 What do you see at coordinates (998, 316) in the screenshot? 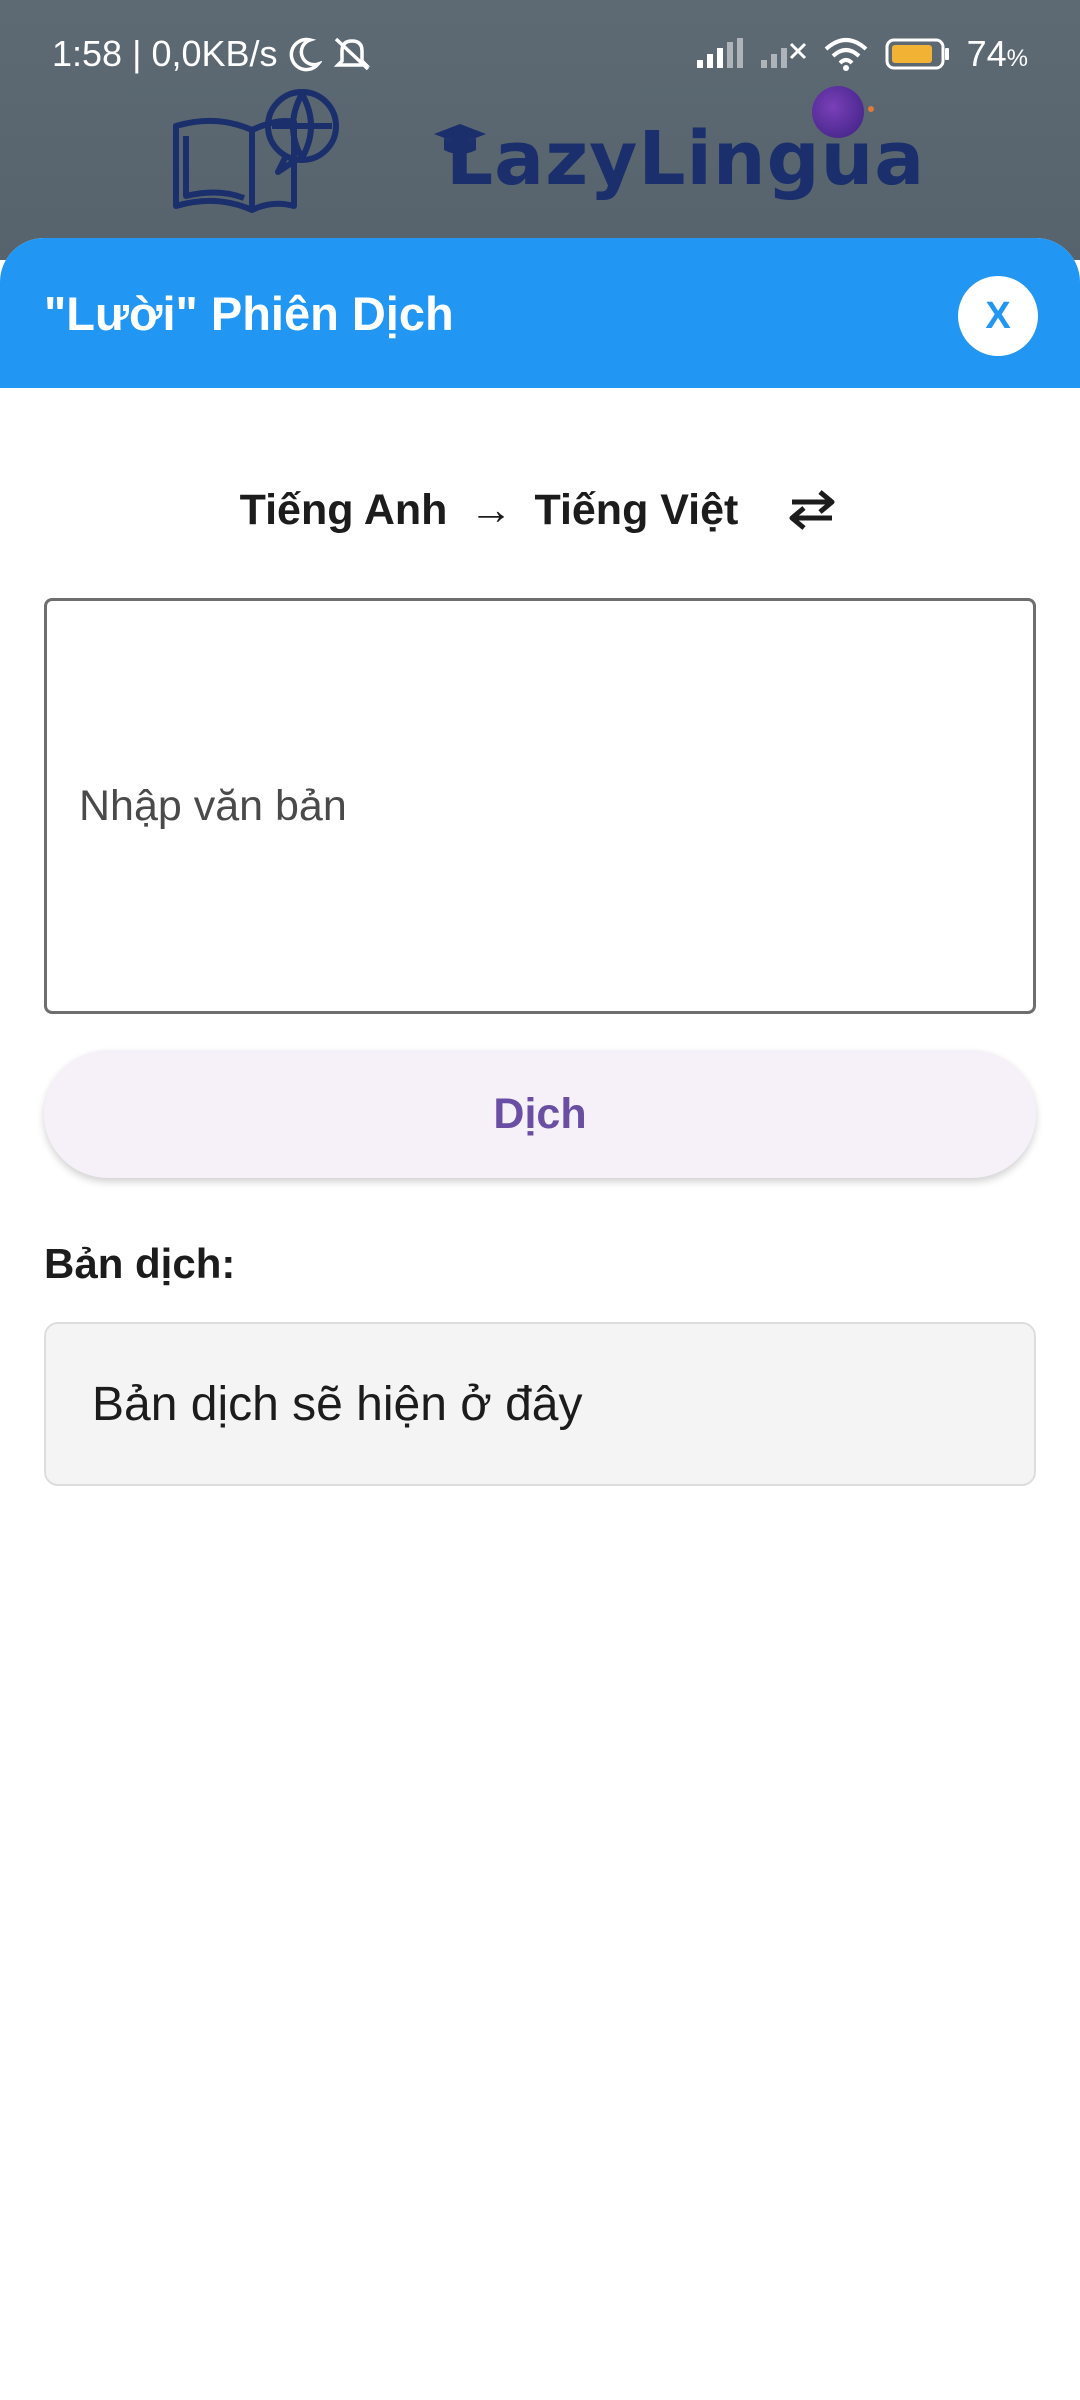
I see `close-button: X` at bounding box center [998, 316].